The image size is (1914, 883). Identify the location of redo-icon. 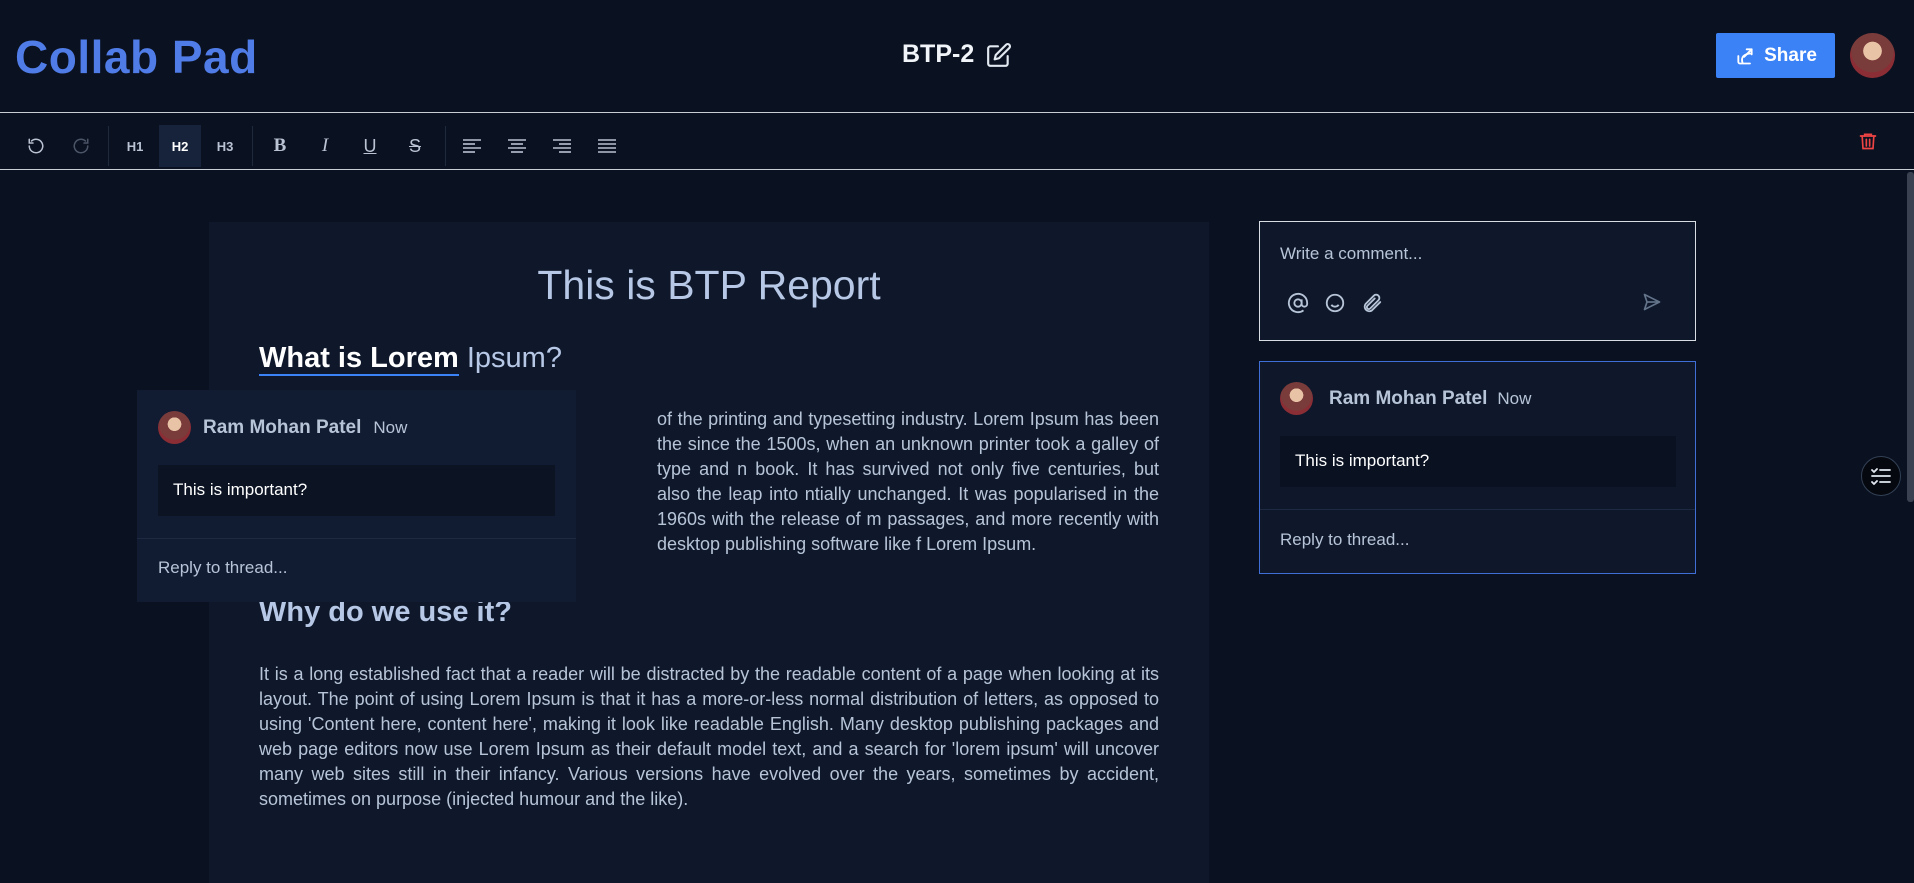
(81, 146).